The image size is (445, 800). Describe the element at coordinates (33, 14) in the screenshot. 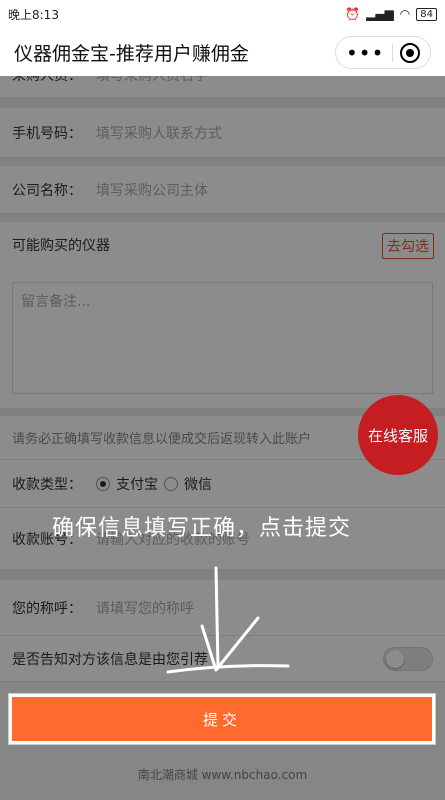

I see `status-time: 晚上8:13` at that location.